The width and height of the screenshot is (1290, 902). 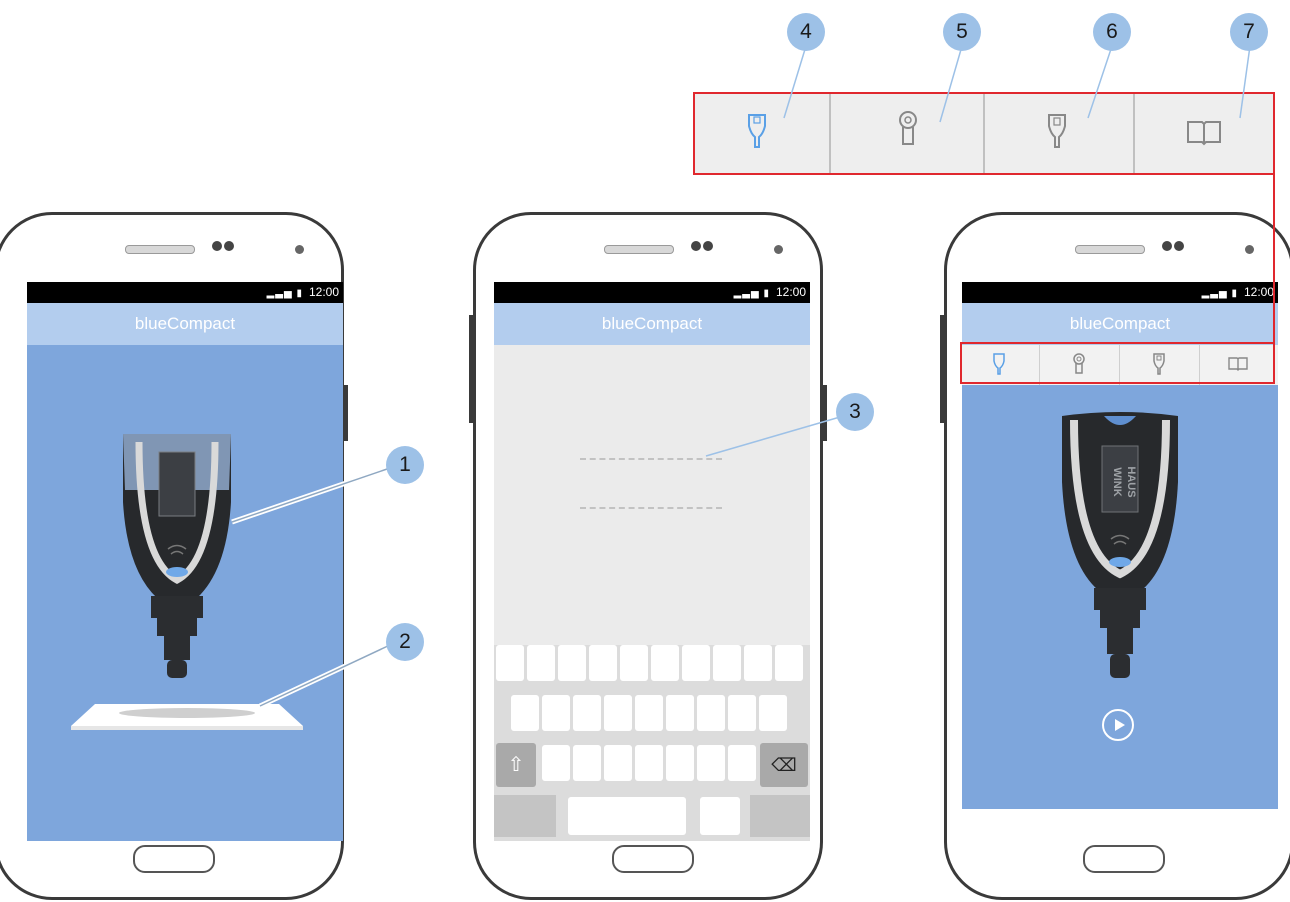 I want to click on callout-7: 7, so click(x=1249, y=32).